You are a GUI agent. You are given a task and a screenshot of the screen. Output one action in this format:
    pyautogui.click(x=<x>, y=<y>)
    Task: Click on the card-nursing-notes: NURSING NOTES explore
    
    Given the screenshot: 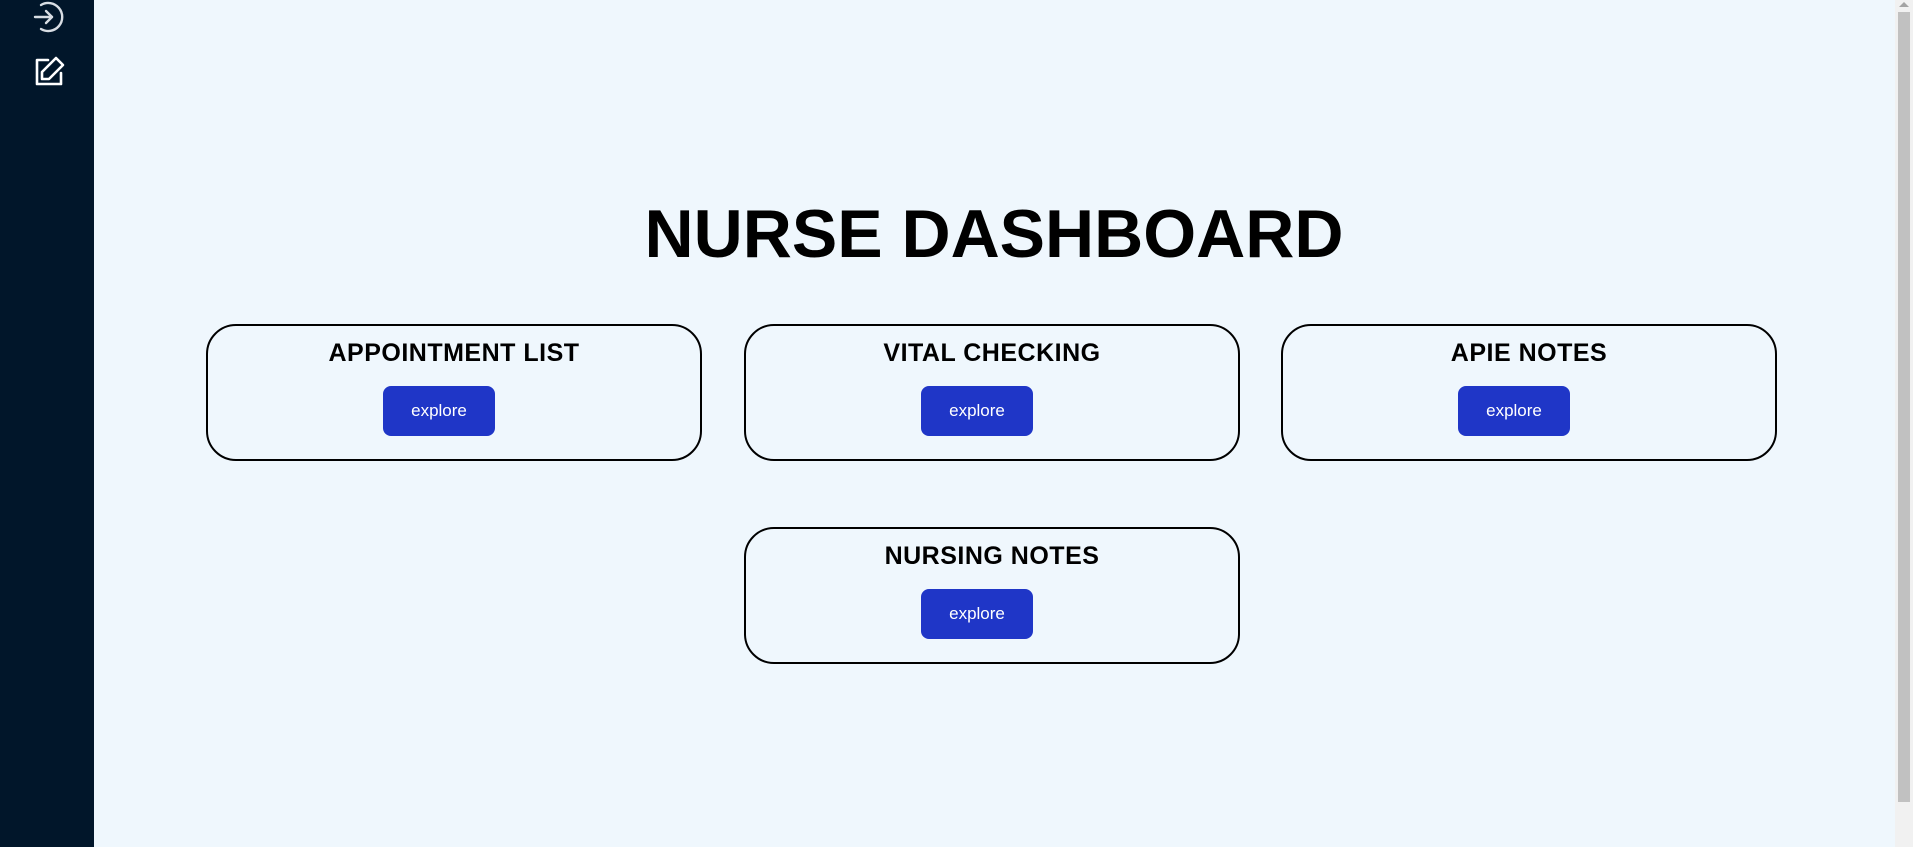 What is the action you would take?
    pyautogui.click(x=992, y=595)
    